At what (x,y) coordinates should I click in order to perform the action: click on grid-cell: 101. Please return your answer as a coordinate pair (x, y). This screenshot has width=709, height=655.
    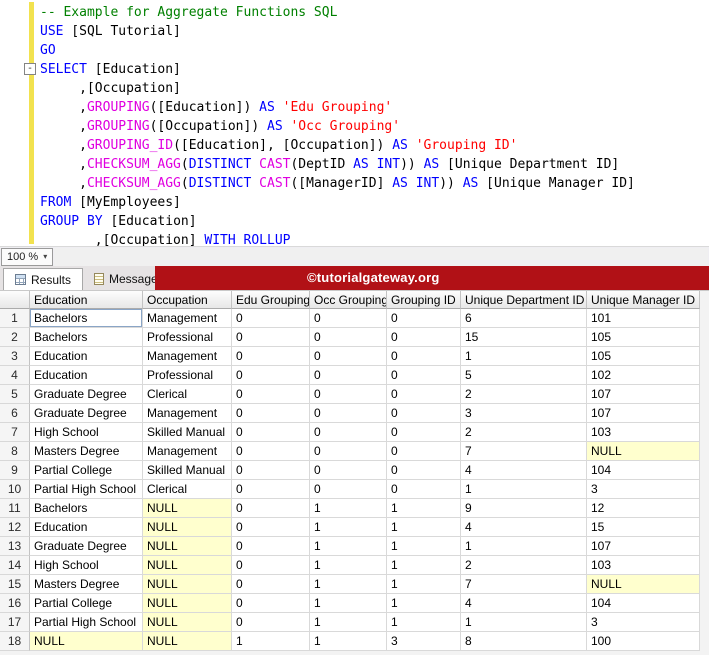
    Looking at the image, I should click on (643, 318).